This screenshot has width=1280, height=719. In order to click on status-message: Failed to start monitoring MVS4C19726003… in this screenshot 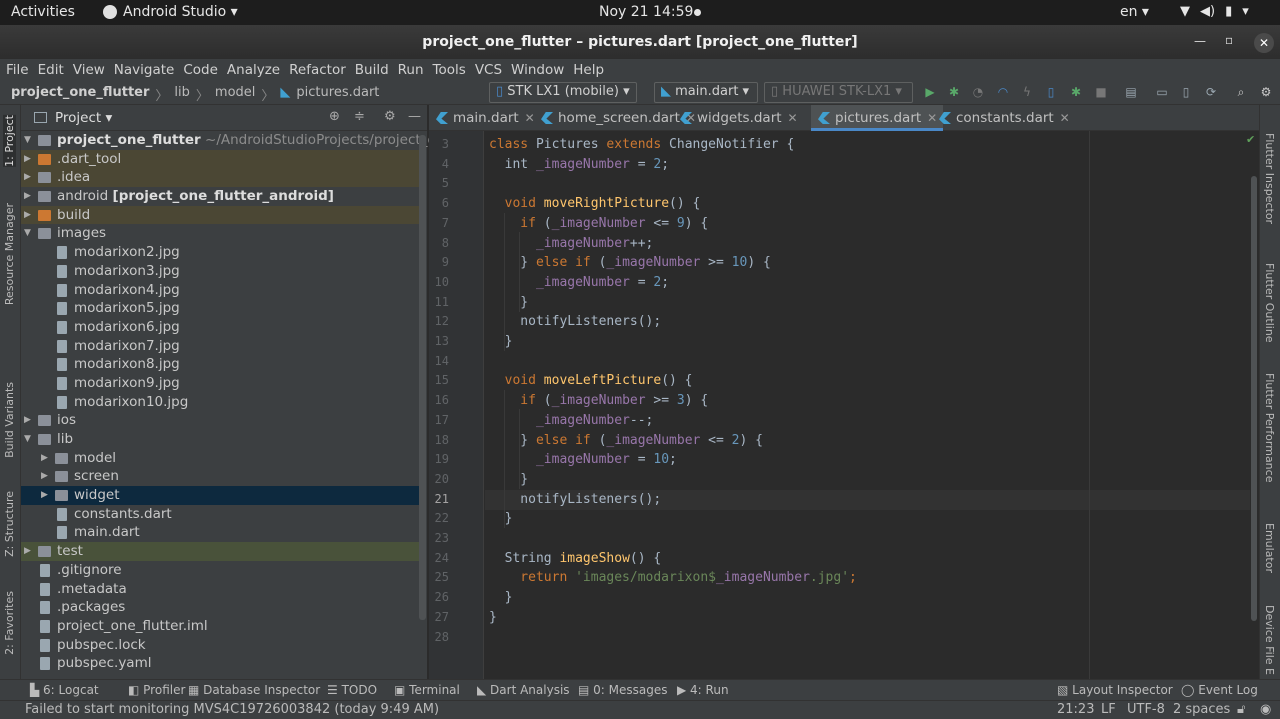, I will do `click(232, 709)`.